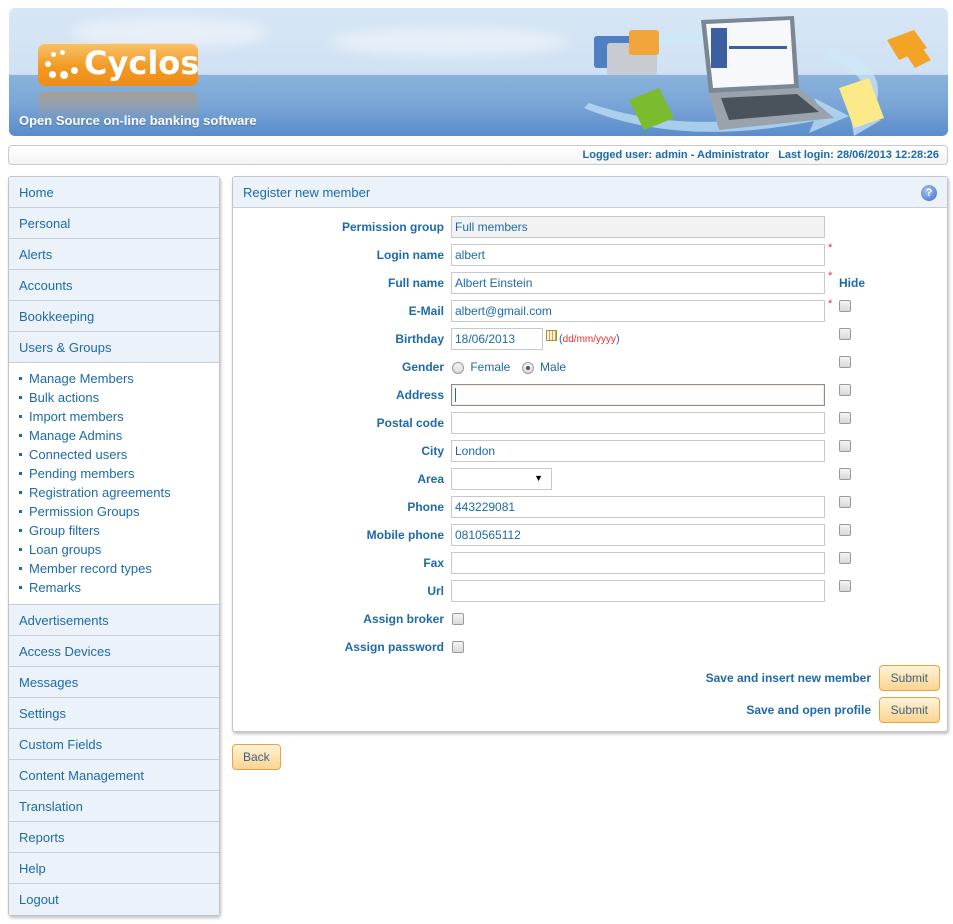 The width and height of the screenshot is (953, 924). What do you see at coordinates (638, 507) in the screenshot?
I see `phone-input` at bounding box center [638, 507].